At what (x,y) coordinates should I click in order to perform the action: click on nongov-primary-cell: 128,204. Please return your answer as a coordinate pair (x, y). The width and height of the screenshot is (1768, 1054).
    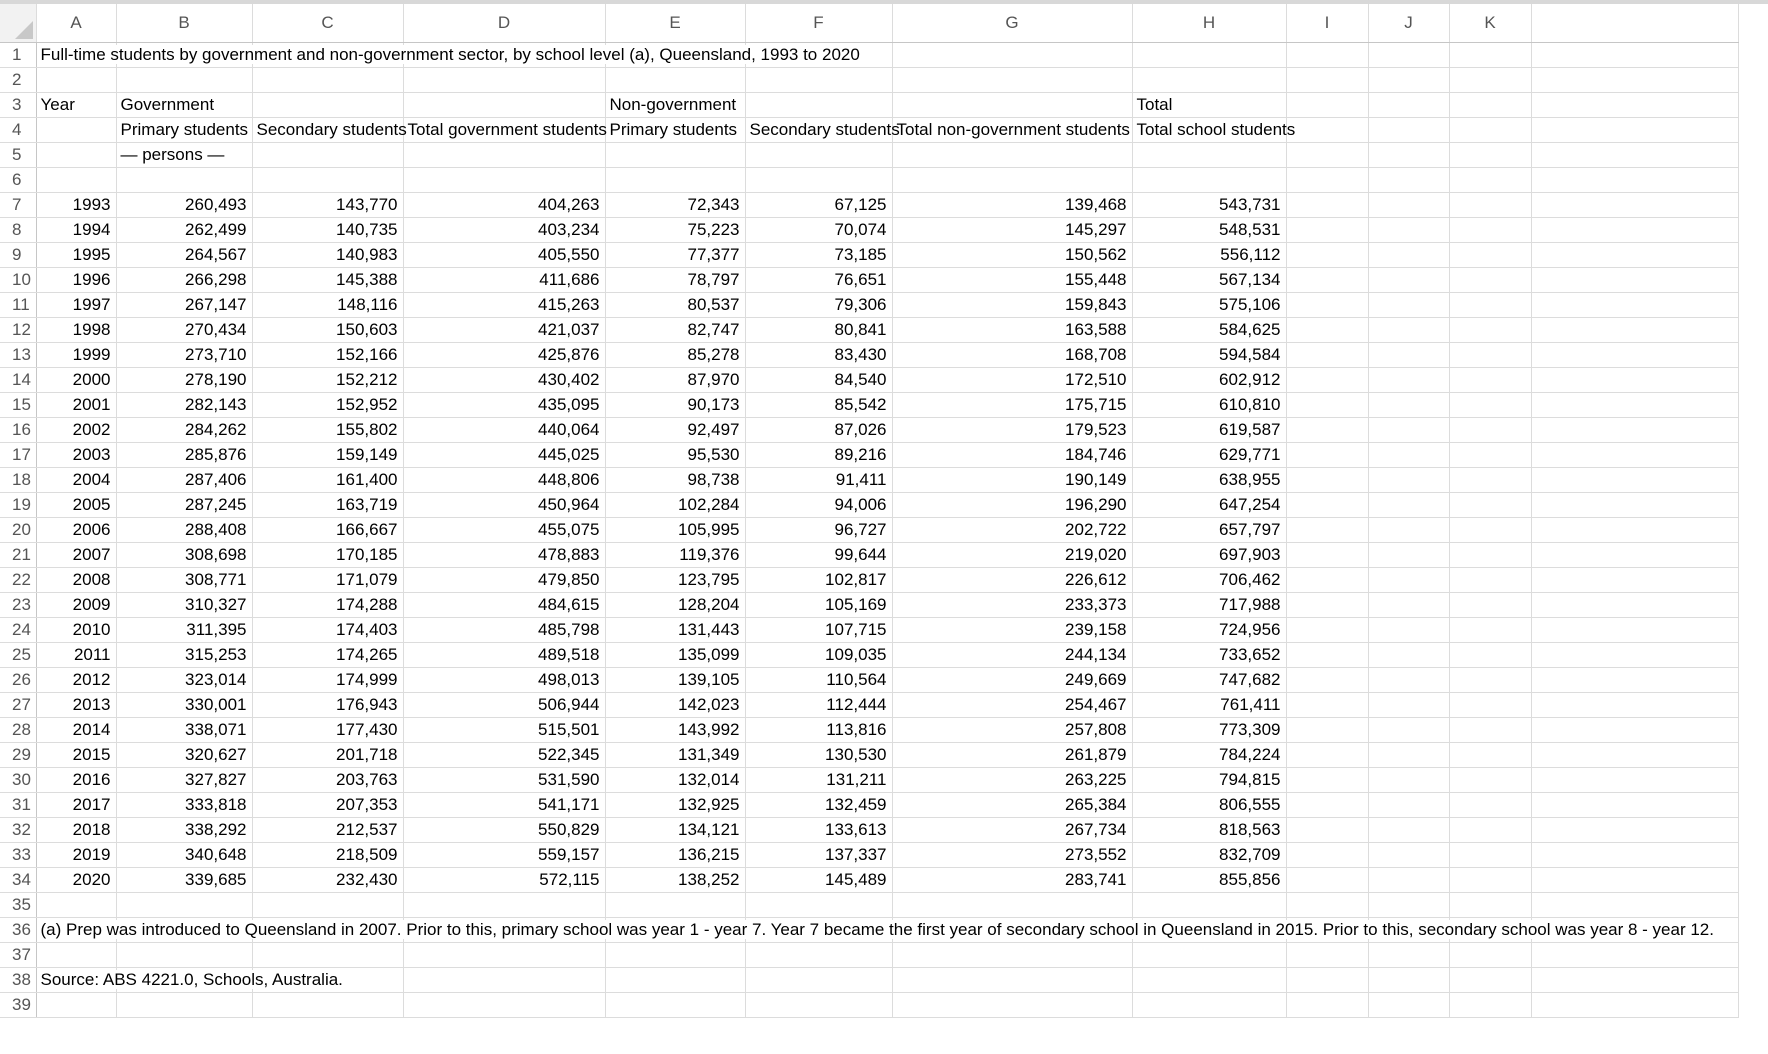
    Looking at the image, I should click on (675, 605).